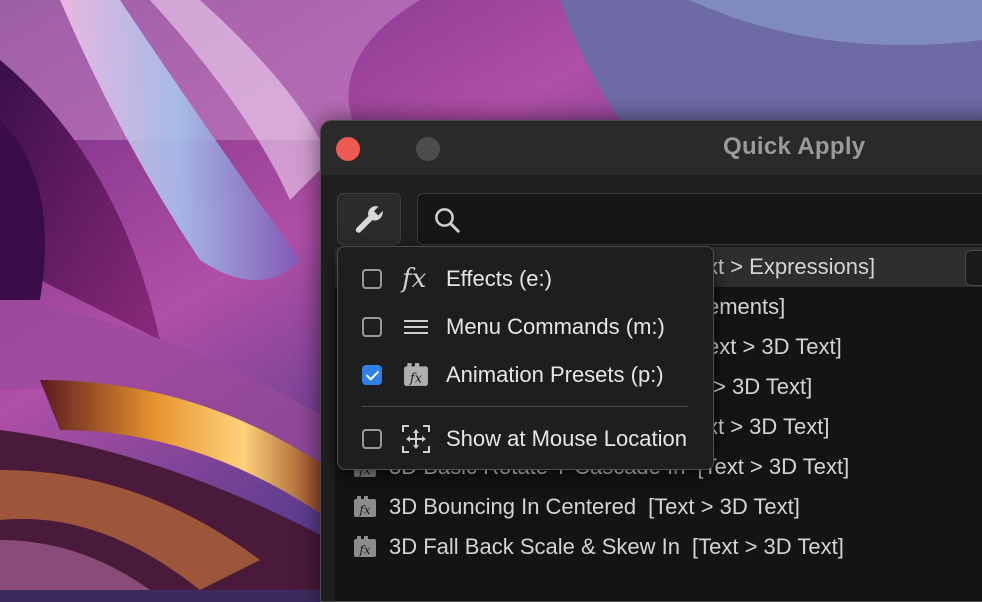 This screenshot has height=602, width=982. I want to click on menu-item-label: Show at Mouse Location, so click(566, 438).